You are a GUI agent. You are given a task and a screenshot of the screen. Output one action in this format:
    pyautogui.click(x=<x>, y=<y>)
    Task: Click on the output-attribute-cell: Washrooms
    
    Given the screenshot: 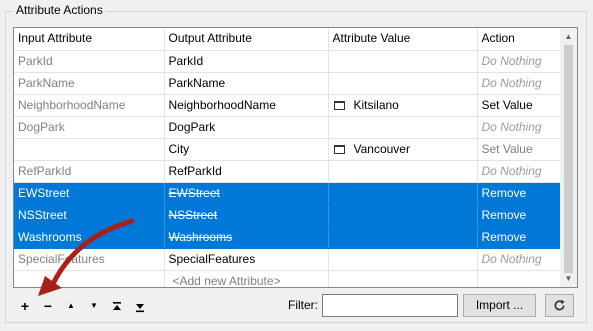 What is the action you would take?
    pyautogui.click(x=246, y=237)
    